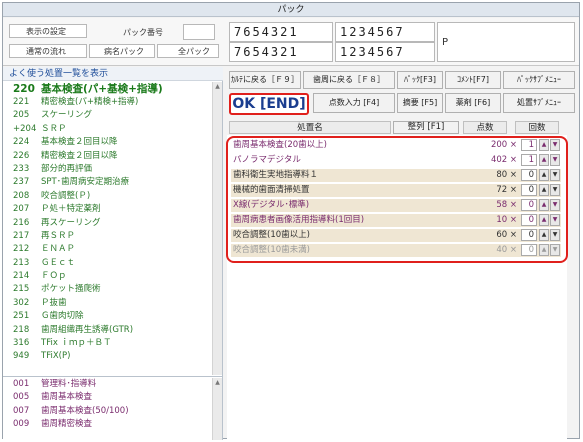 The height and width of the screenshot is (442, 583). What do you see at coordinates (396, 160) in the screenshot?
I see `treatment-row: パノラマデジタル 402 × 1 ▲ ▼` at bounding box center [396, 160].